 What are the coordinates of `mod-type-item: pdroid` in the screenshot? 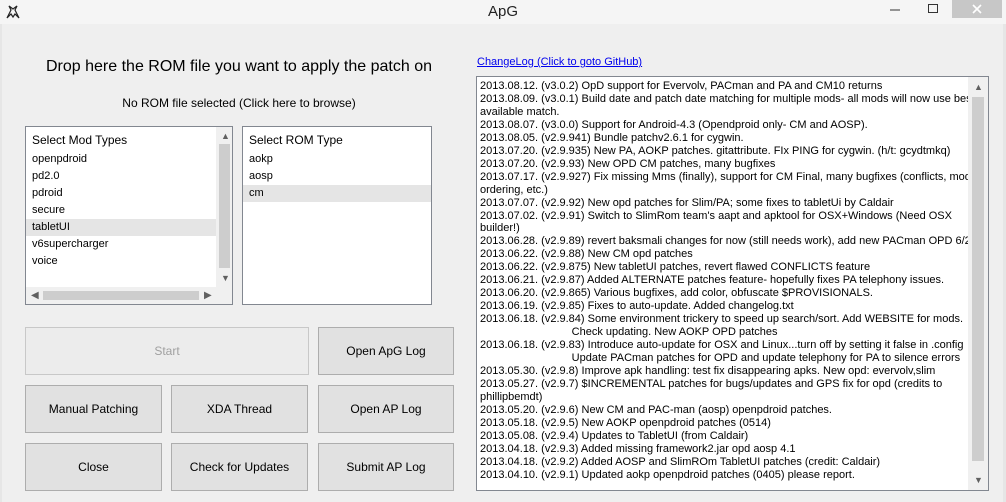 It's located at (129, 193).